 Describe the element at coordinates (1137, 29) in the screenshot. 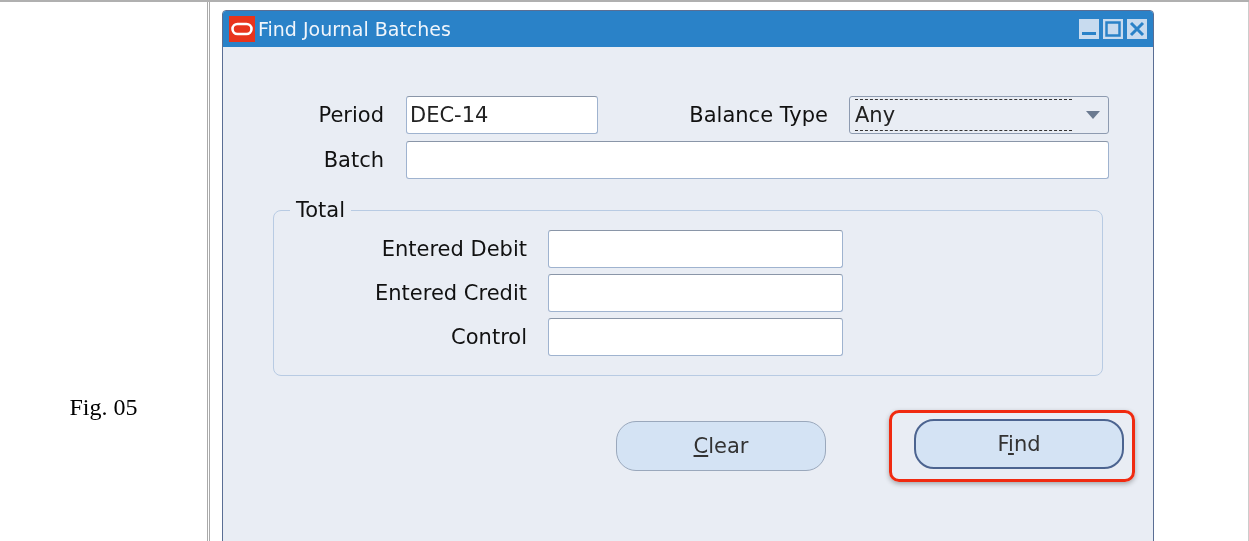

I see `close-icon` at that location.